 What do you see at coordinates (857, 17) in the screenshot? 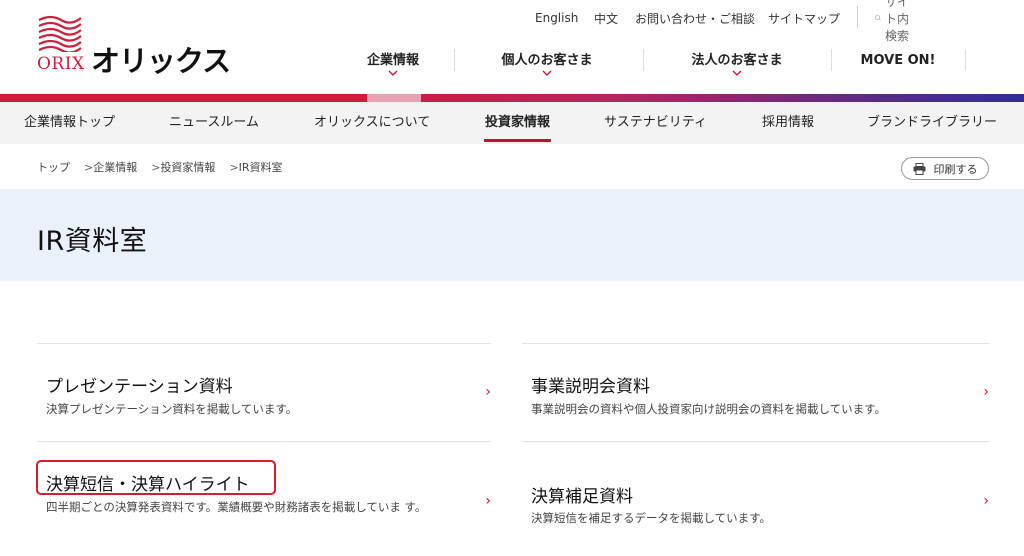
I see `utility-divider` at bounding box center [857, 17].